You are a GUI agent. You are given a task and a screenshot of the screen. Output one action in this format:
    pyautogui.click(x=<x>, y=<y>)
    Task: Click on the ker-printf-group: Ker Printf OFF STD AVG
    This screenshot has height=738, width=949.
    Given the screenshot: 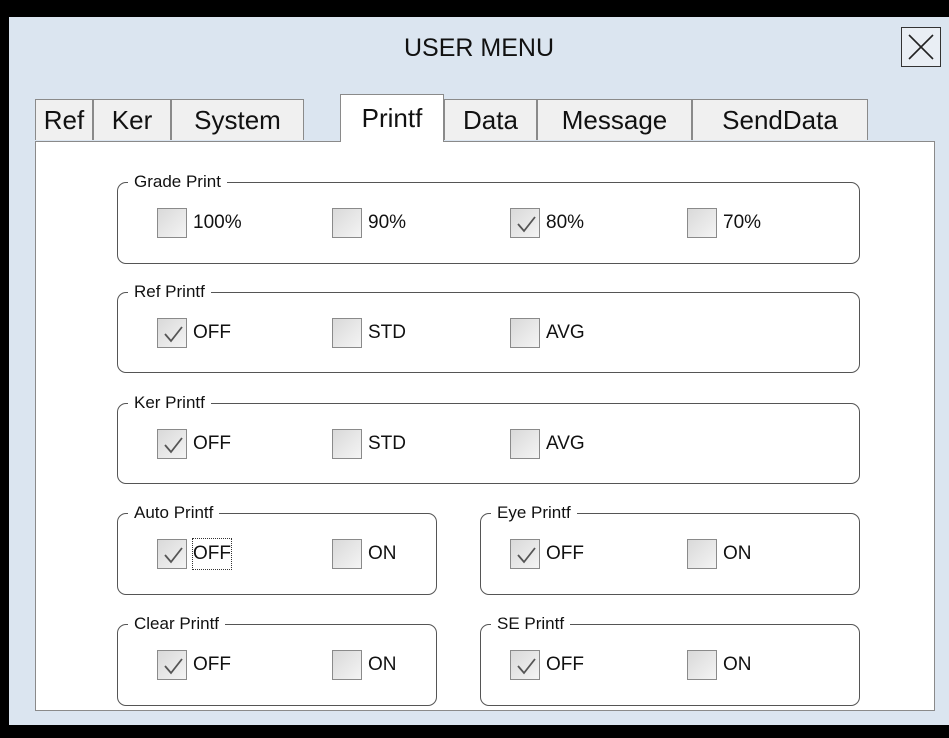 What is the action you would take?
    pyautogui.click(x=488, y=438)
    